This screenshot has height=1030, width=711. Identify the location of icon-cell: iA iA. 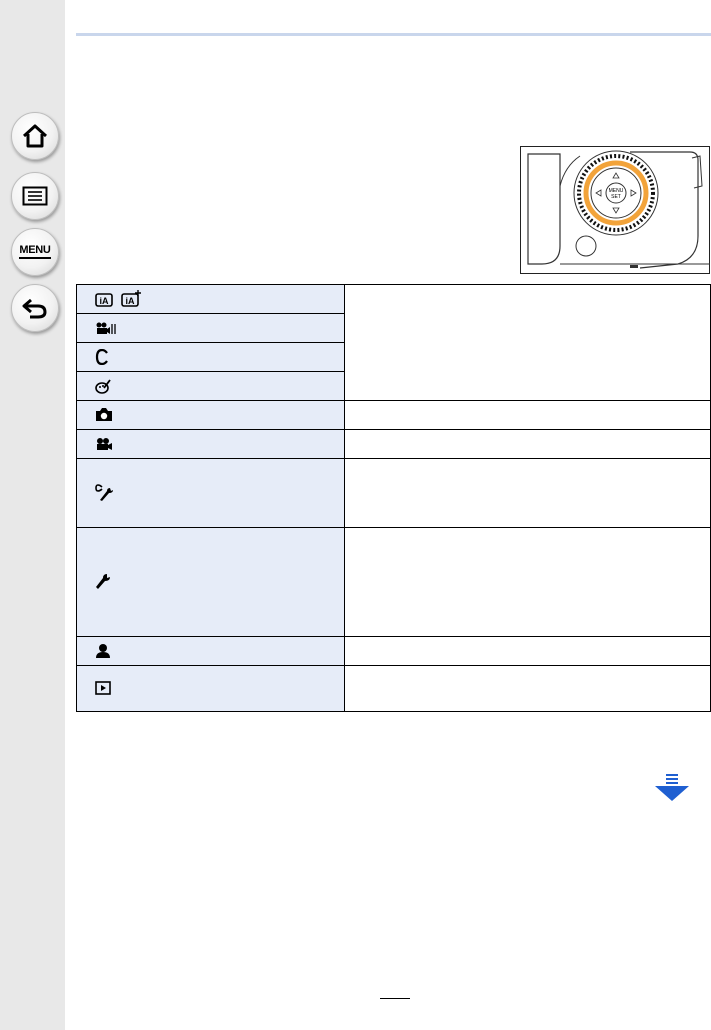
(210, 299).